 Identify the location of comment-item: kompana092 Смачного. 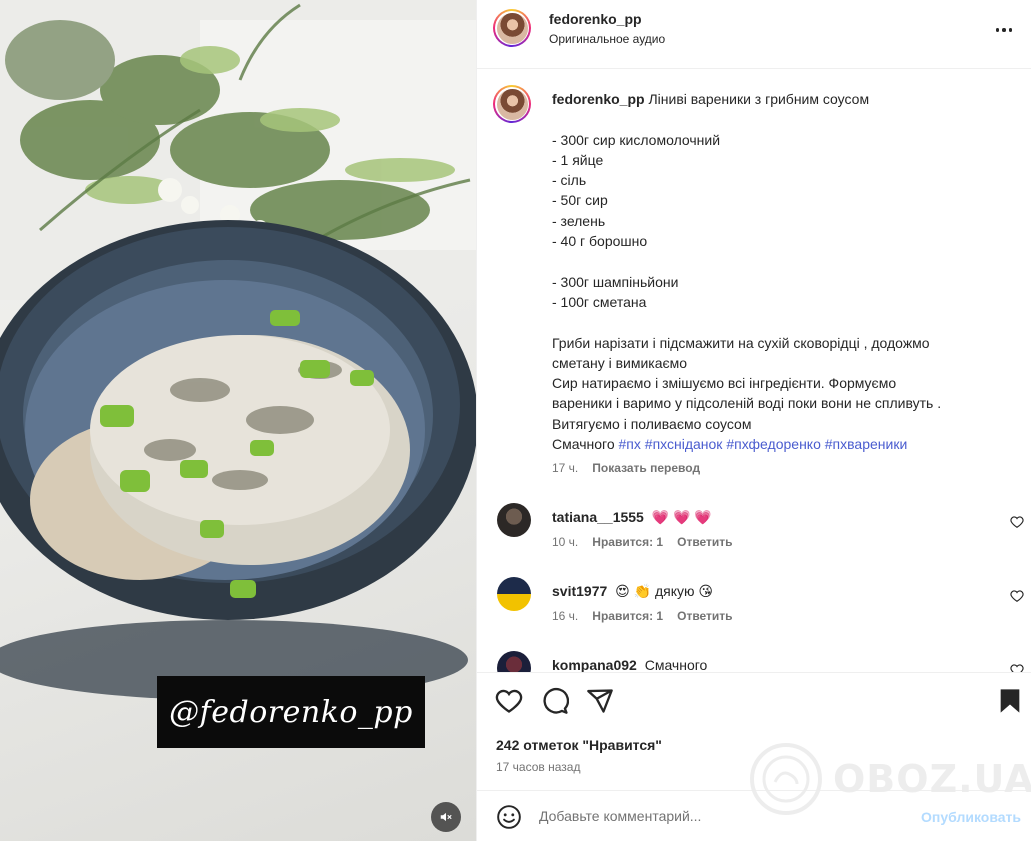
(754, 661).